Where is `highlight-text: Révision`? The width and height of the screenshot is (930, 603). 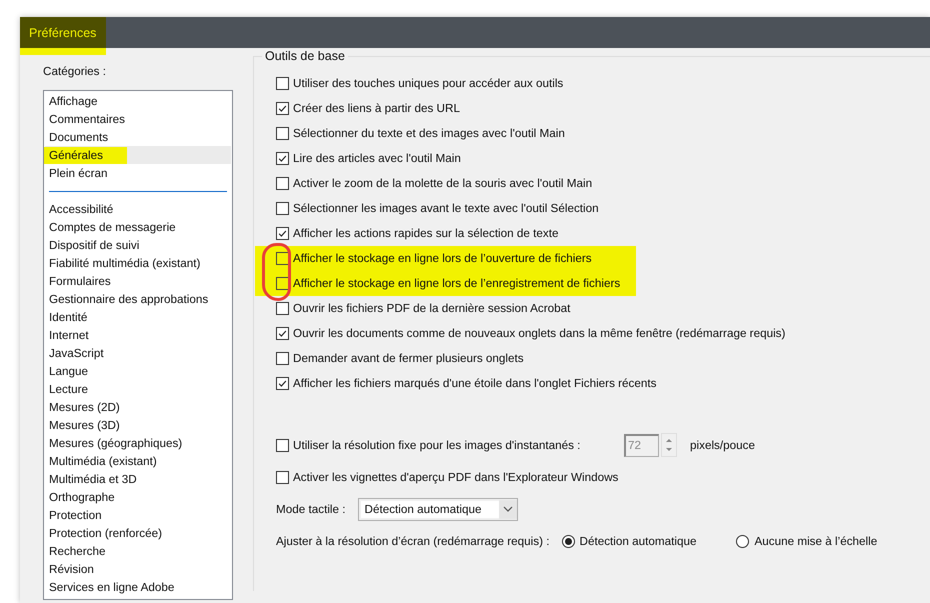 highlight-text: Révision is located at coordinates (71, 569).